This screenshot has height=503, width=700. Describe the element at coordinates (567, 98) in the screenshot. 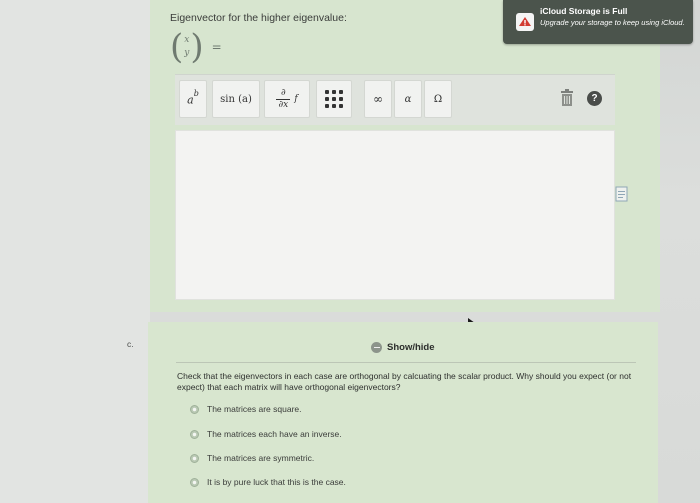

I see `trash-icon` at that location.